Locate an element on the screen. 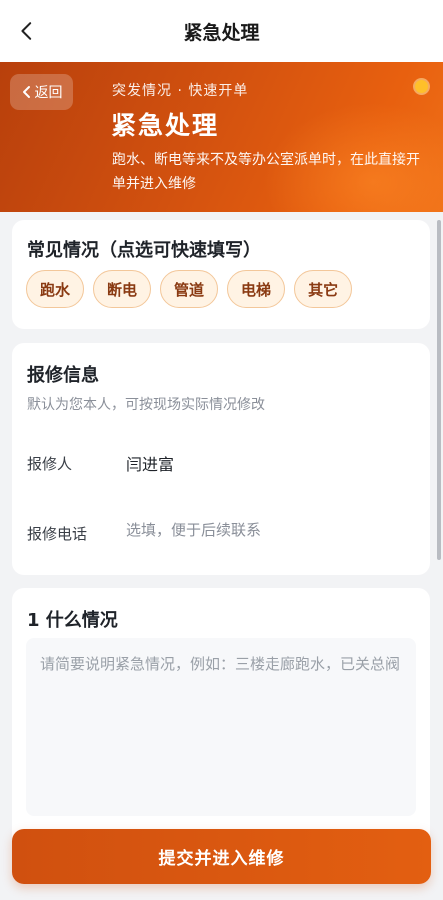  hero-back-button: 返回 is located at coordinates (41, 92).